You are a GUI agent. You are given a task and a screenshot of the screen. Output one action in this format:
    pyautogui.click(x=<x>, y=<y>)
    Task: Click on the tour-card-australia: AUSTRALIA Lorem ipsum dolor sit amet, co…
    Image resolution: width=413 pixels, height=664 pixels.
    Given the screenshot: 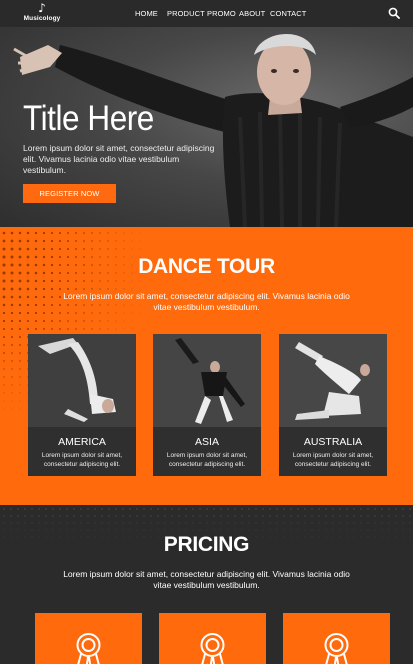 What is the action you would take?
    pyautogui.click(x=333, y=405)
    